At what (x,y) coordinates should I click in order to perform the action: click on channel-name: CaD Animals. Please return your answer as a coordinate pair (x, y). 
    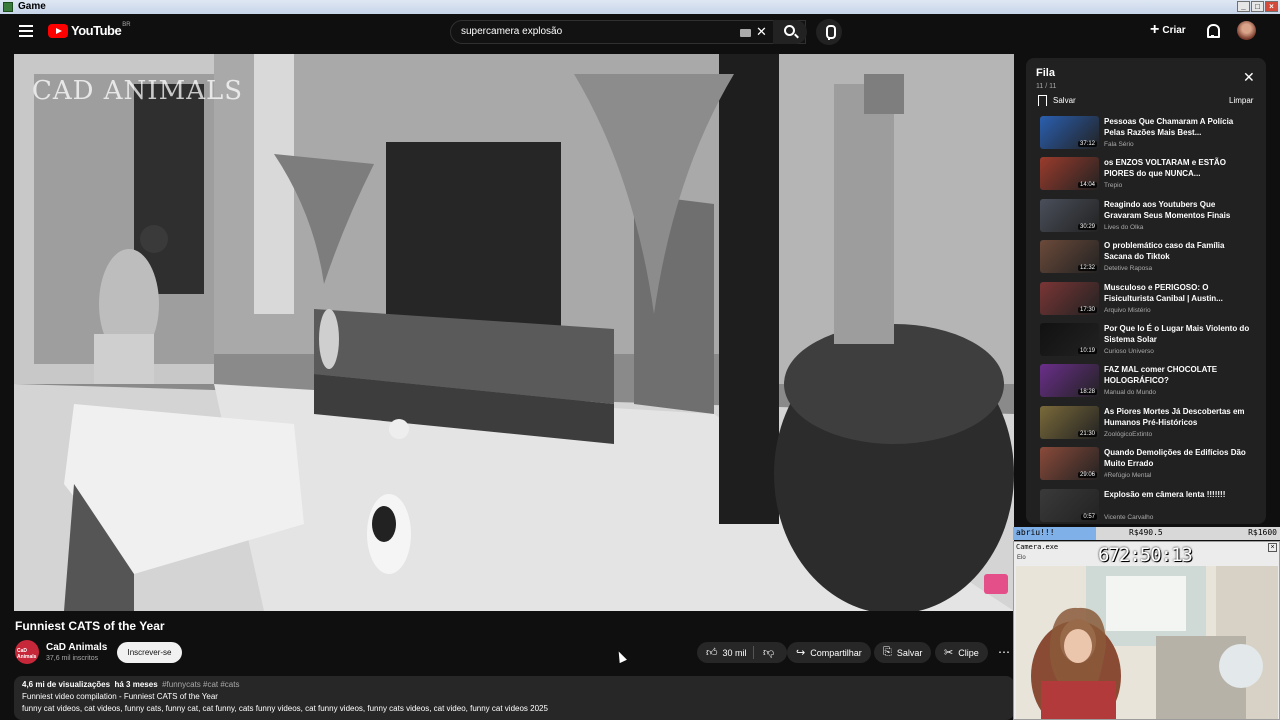
    Looking at the image, I should click on (76, 647).